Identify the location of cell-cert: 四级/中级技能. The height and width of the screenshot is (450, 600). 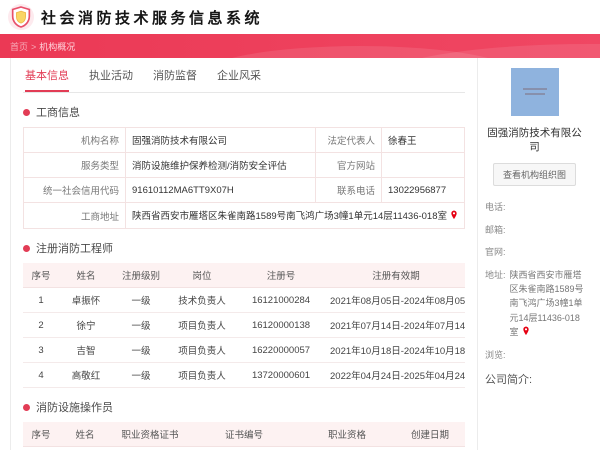
(150, 448).